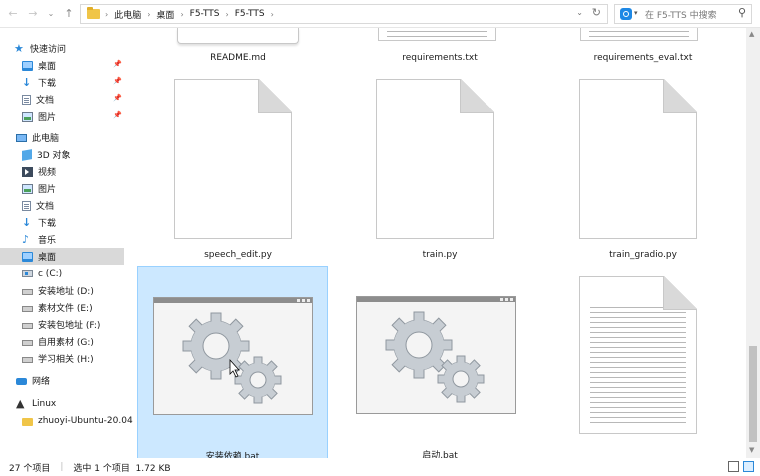 The height and width of the screenshot is (476, 760). I want to click on file-item: README.md, so click(238, 51).